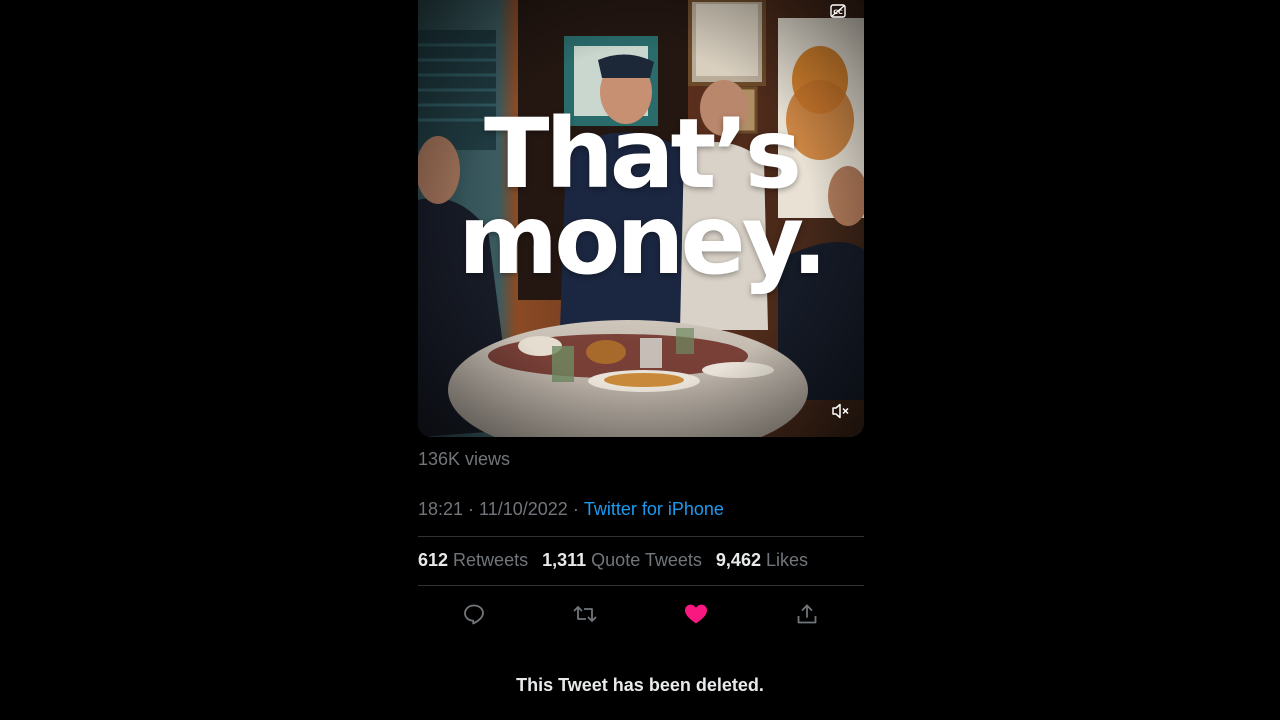 Image resolution: width=1280 pixels, height=720 pixels. I want to click on closed-captions-icon: CC, so click(838, 11).